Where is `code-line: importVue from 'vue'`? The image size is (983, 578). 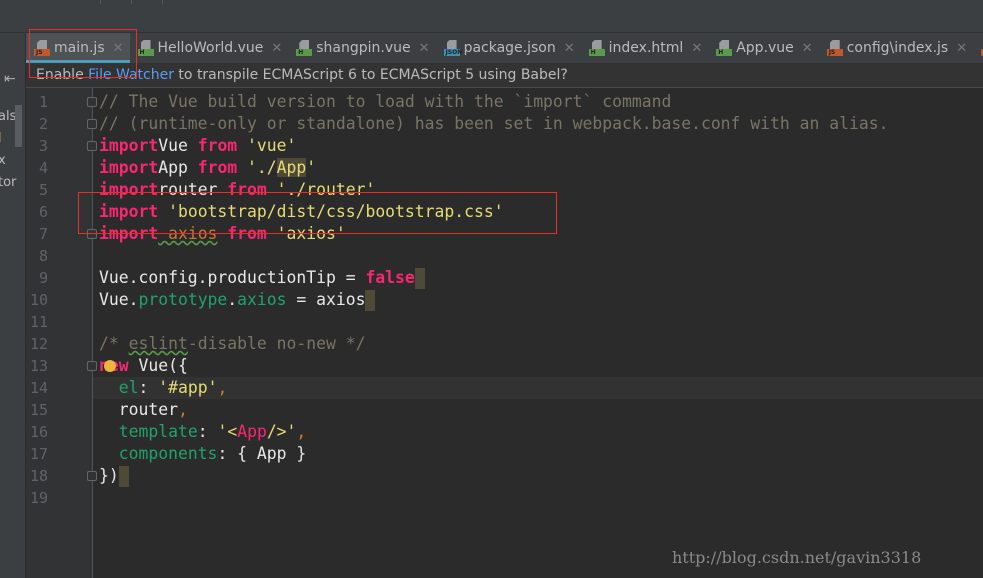 code-line: importVue from 'vue' is located at coordinates (538, 146).